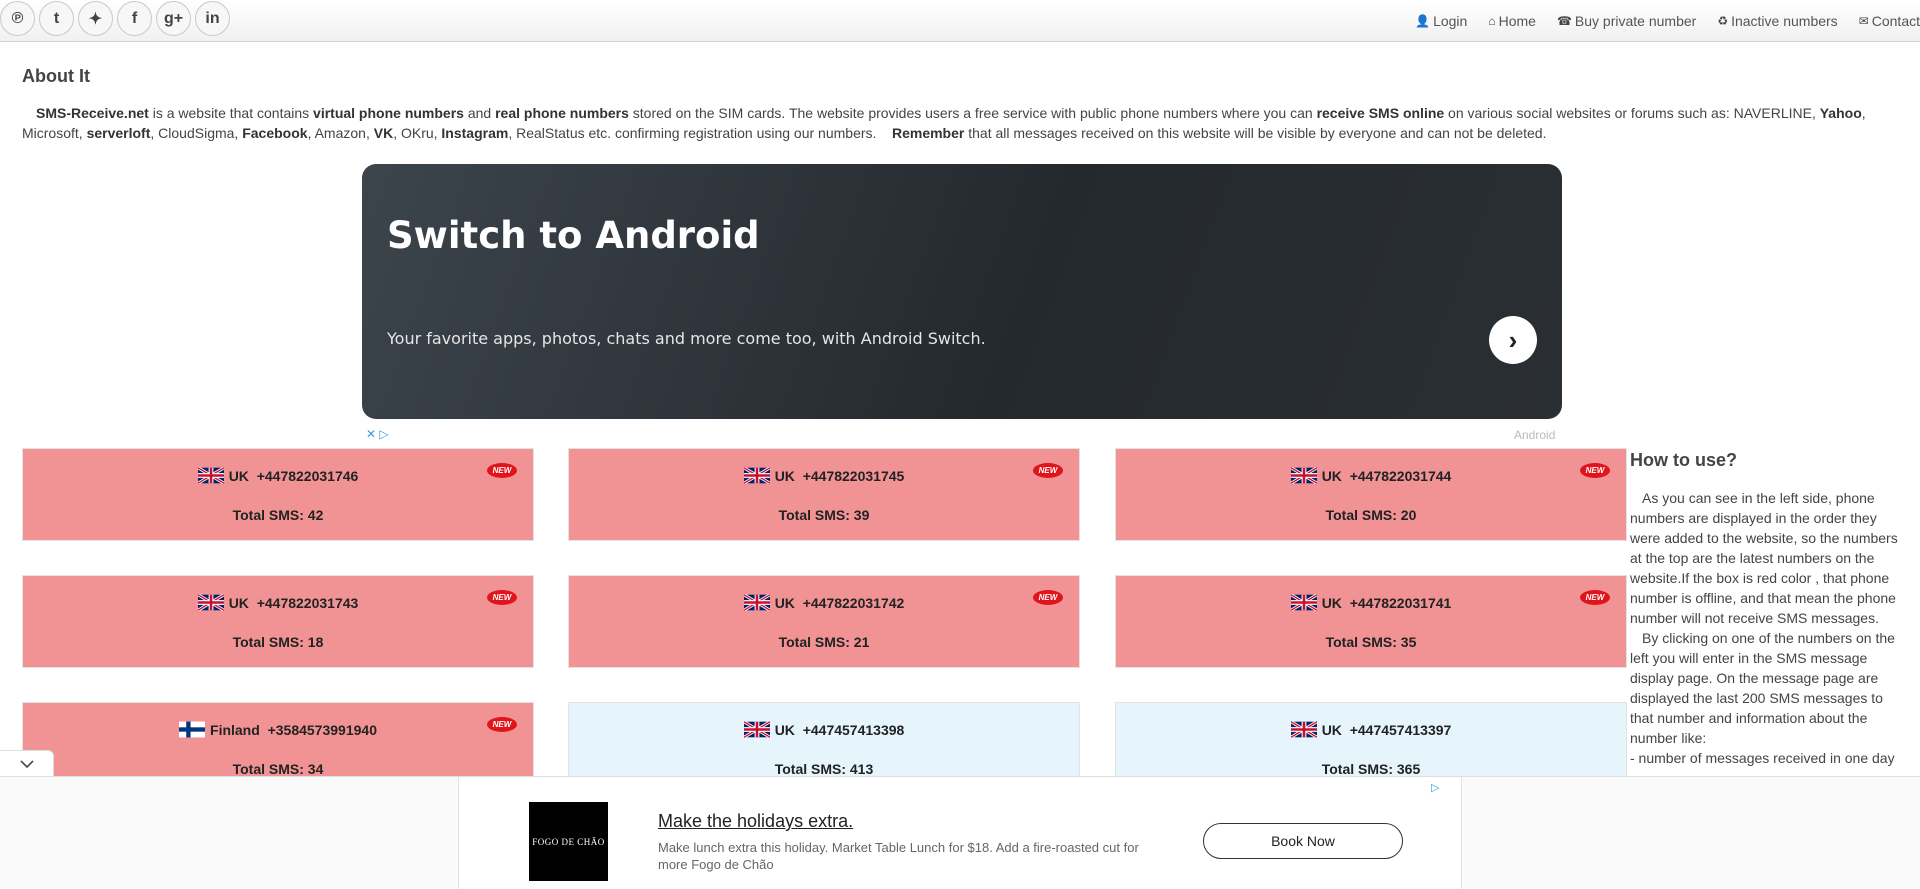  Describe the element at coordinates (377, 434) in the screenshot. I see `ad-choices-icon: ✕ ▷` at that location.